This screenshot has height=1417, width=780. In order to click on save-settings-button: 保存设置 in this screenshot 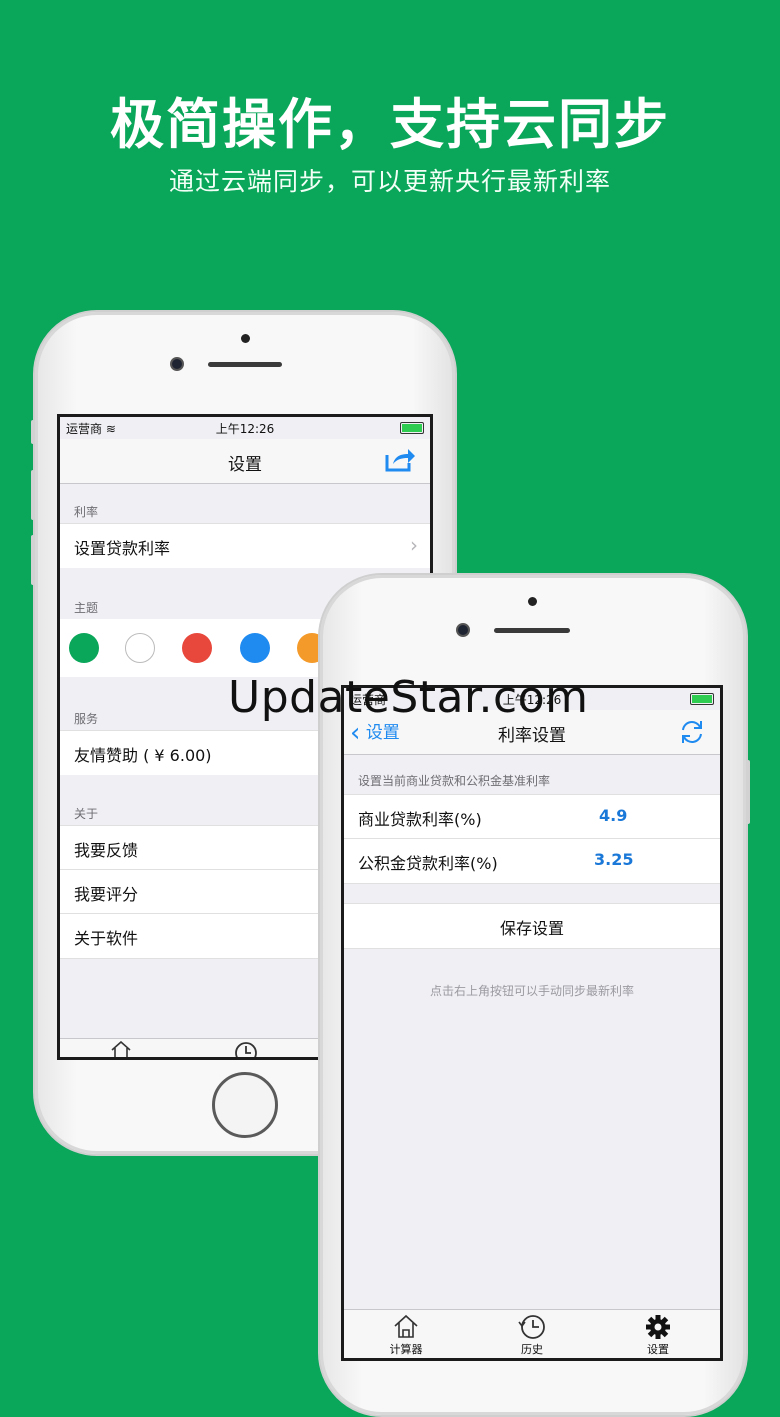, I will do `click(532, 926)`.